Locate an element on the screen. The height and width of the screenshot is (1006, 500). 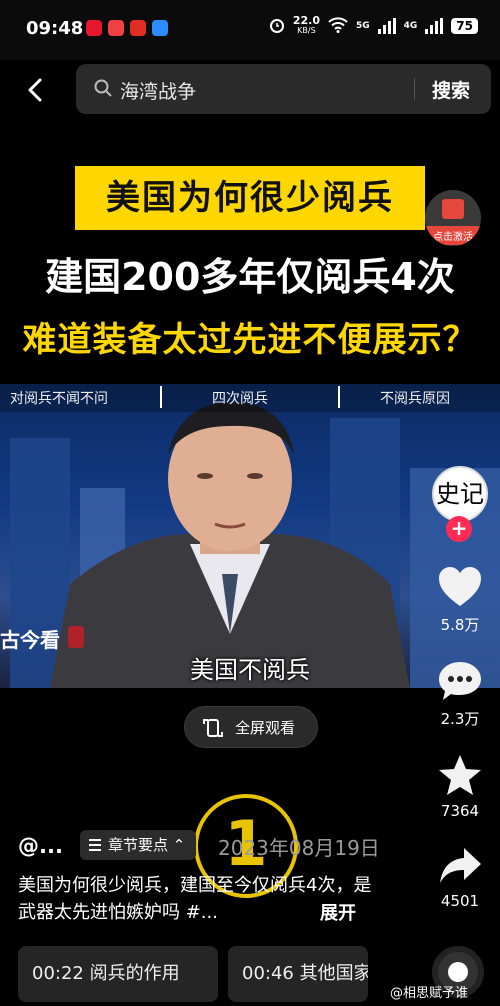
chapters-button: 章节要点 ⌃ is located at coordinates (138, 845).